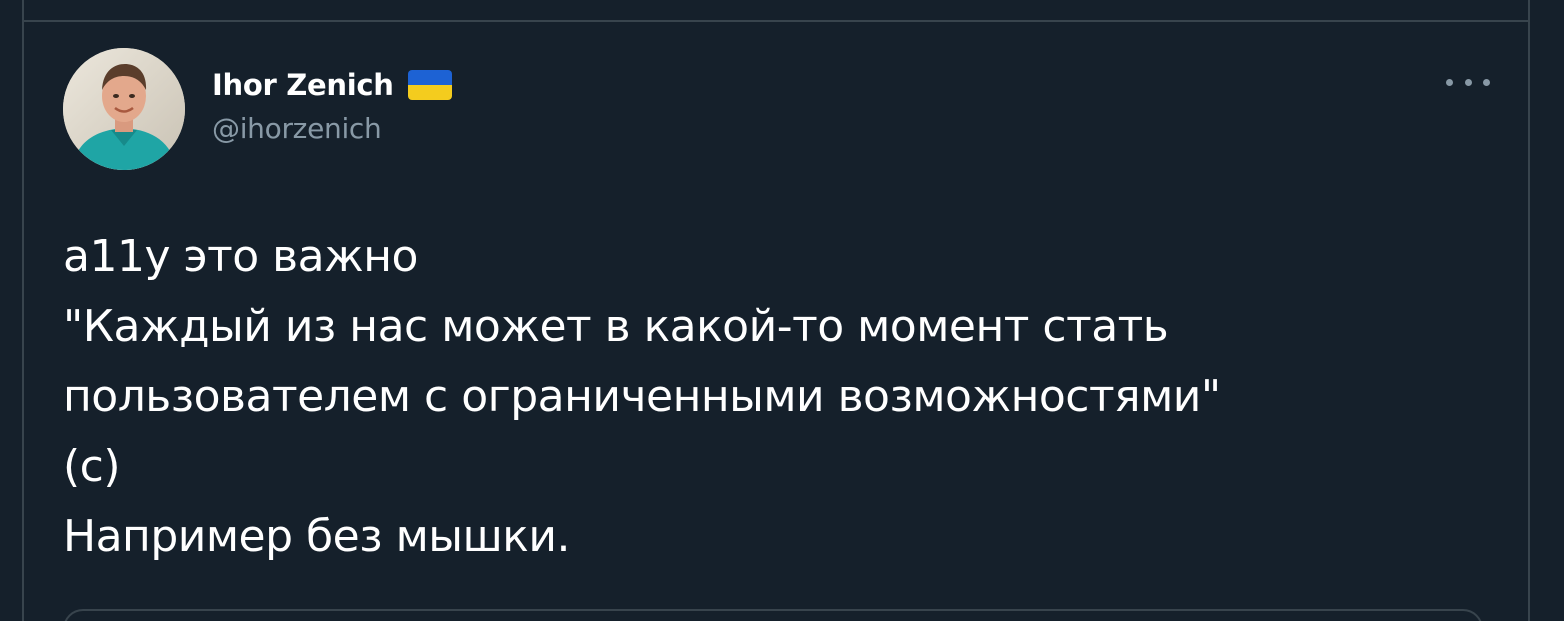 The image size is (1564, 621). What do you see at coordinates (773, 615) in the screenshot?
I see `embedded-card` at bounding box center [773, 615].